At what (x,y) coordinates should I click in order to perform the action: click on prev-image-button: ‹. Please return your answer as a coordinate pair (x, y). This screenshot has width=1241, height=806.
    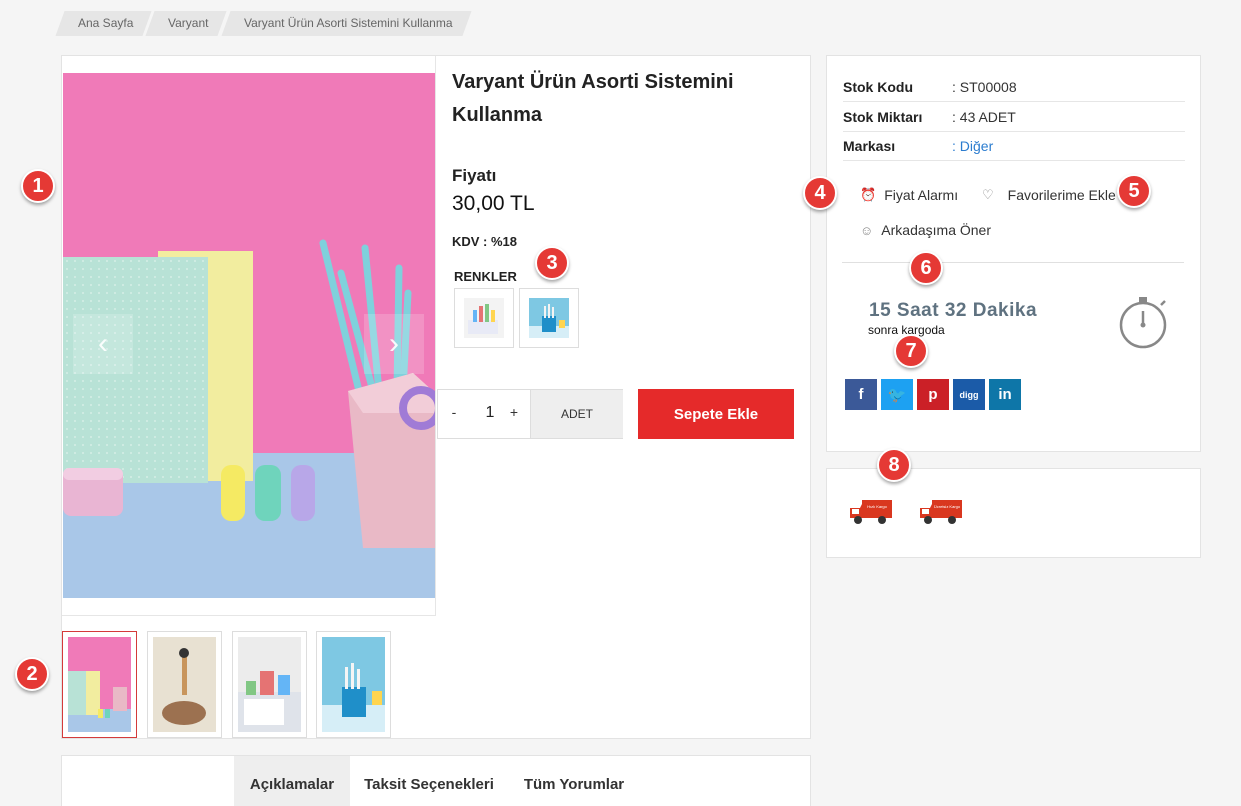
    Looking at the image, I should click on (103, 344).